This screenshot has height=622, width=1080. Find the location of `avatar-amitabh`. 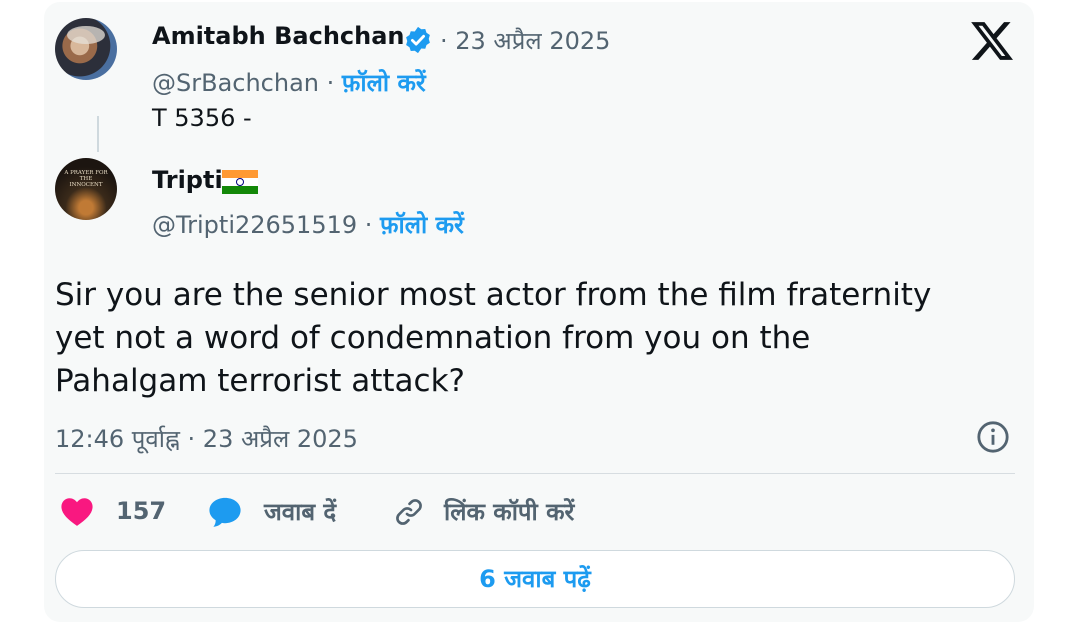

avatar-amitabh is located at coordinates (86, 49).